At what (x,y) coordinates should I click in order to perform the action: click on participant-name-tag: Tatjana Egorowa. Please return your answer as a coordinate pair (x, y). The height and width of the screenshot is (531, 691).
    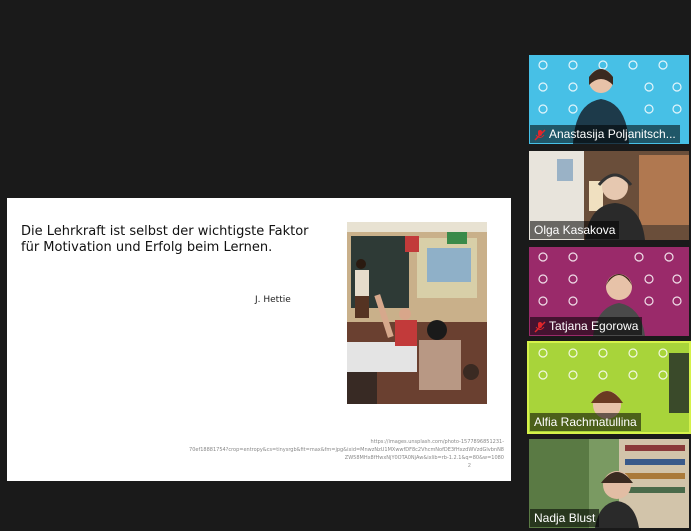
    Looking at the image, I should click on (586, 326).